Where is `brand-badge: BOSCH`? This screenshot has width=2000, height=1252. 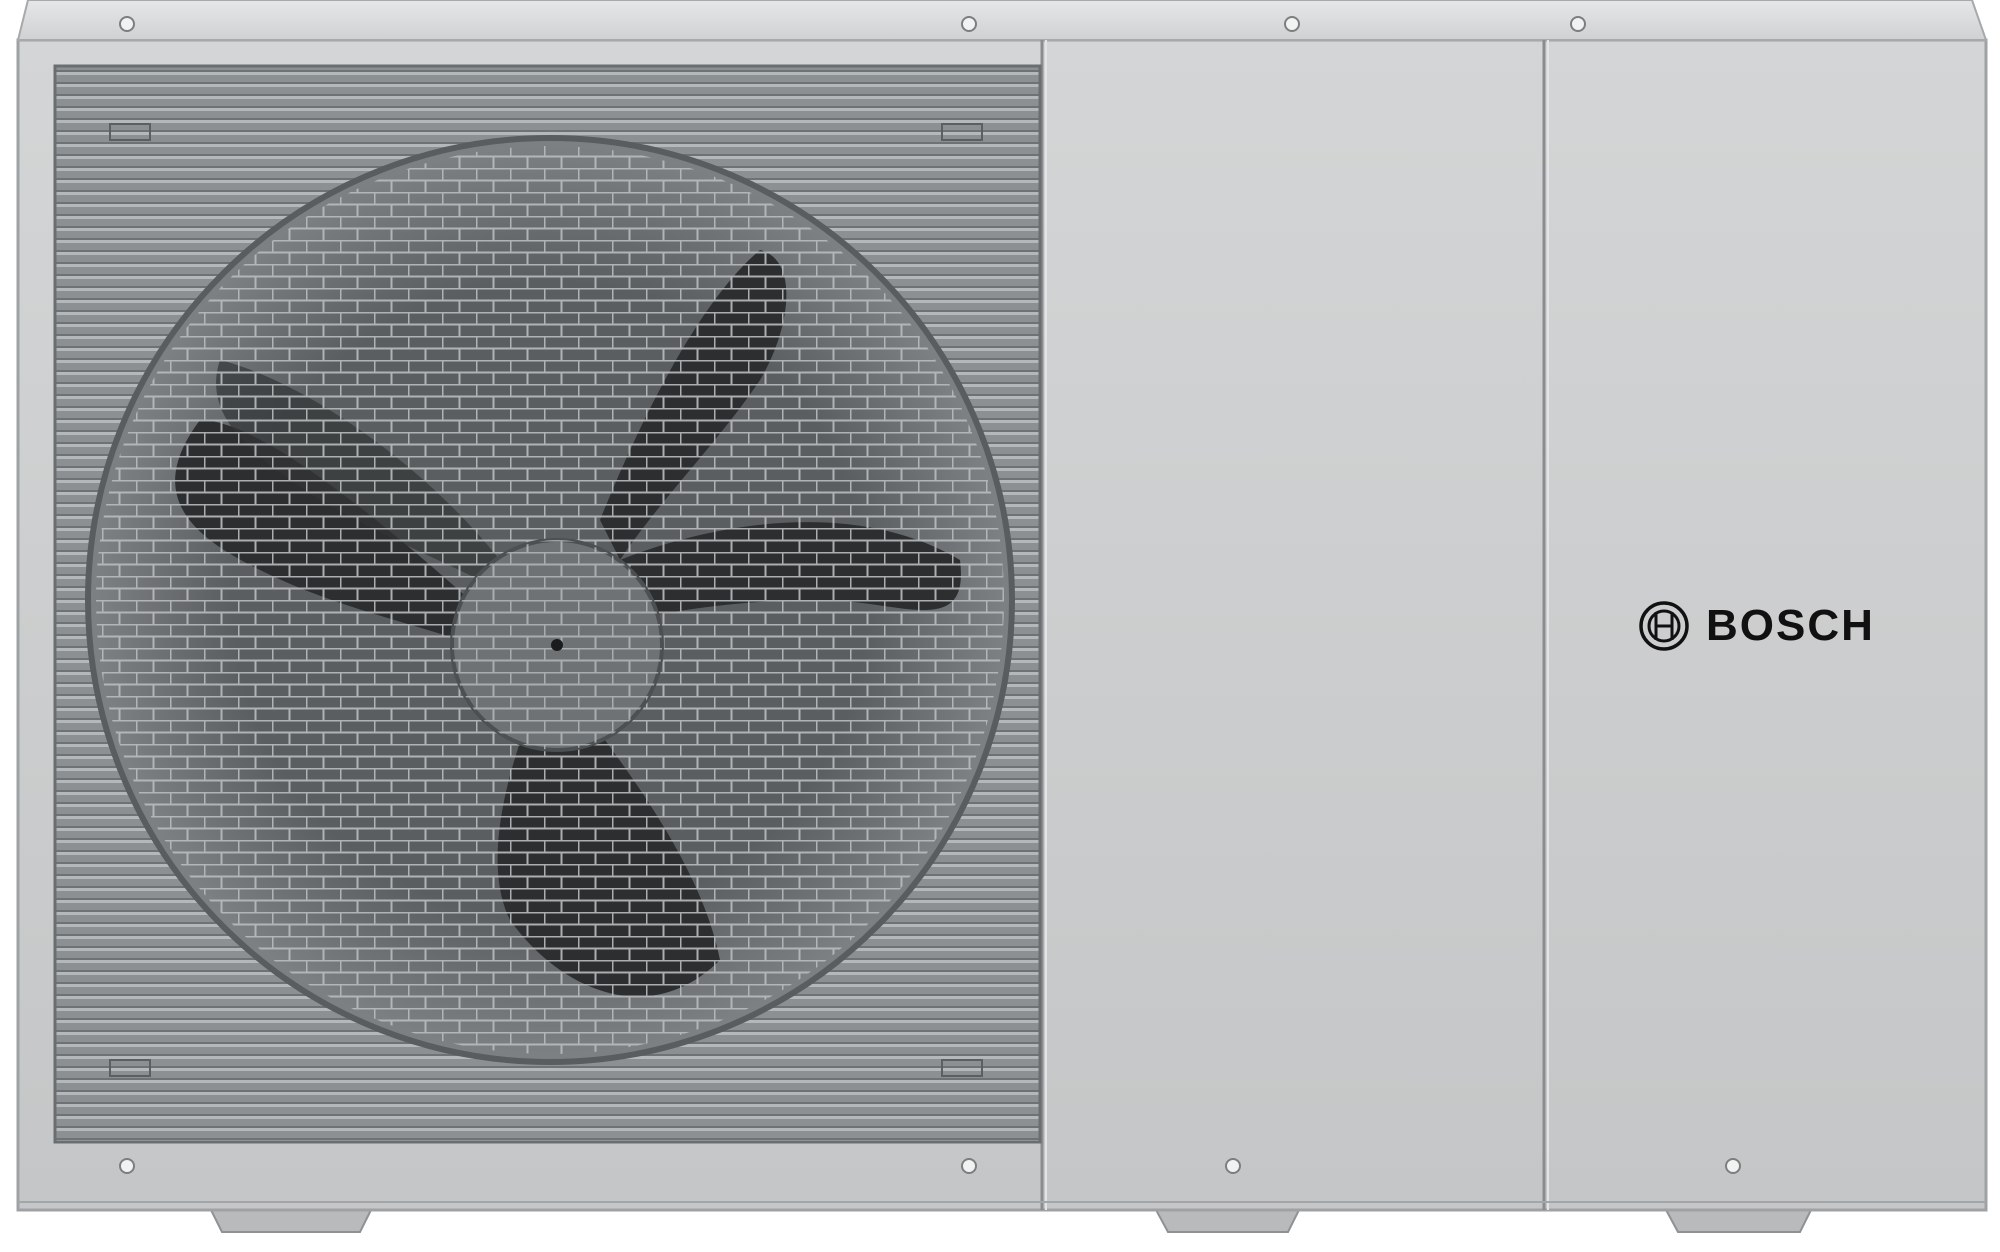
brand-badge: BOSCH is located at coordinates (1756, 626).